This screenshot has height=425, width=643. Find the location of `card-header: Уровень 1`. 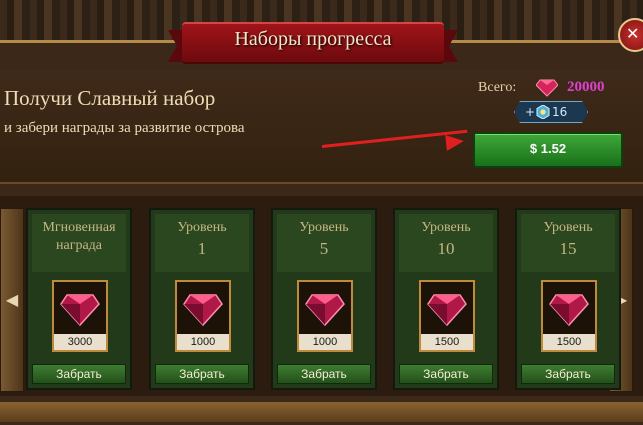

card-header: Уровень 1 is located at coordinates (202, 243).